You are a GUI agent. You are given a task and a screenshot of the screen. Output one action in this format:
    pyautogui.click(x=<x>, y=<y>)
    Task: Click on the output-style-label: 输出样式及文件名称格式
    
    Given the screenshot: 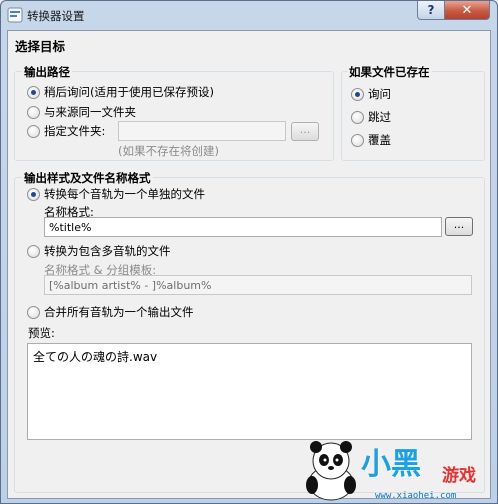 What is the action you would take?
    pyautogui.click(x=87, y=178)
    